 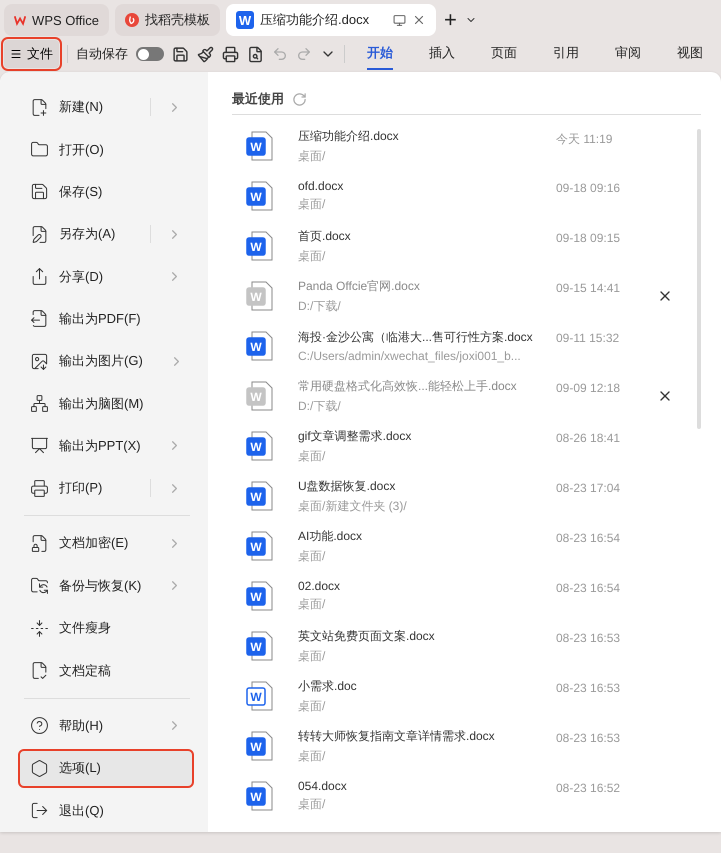 I want to click on print-preview-icon, so click(x=255, y=54).